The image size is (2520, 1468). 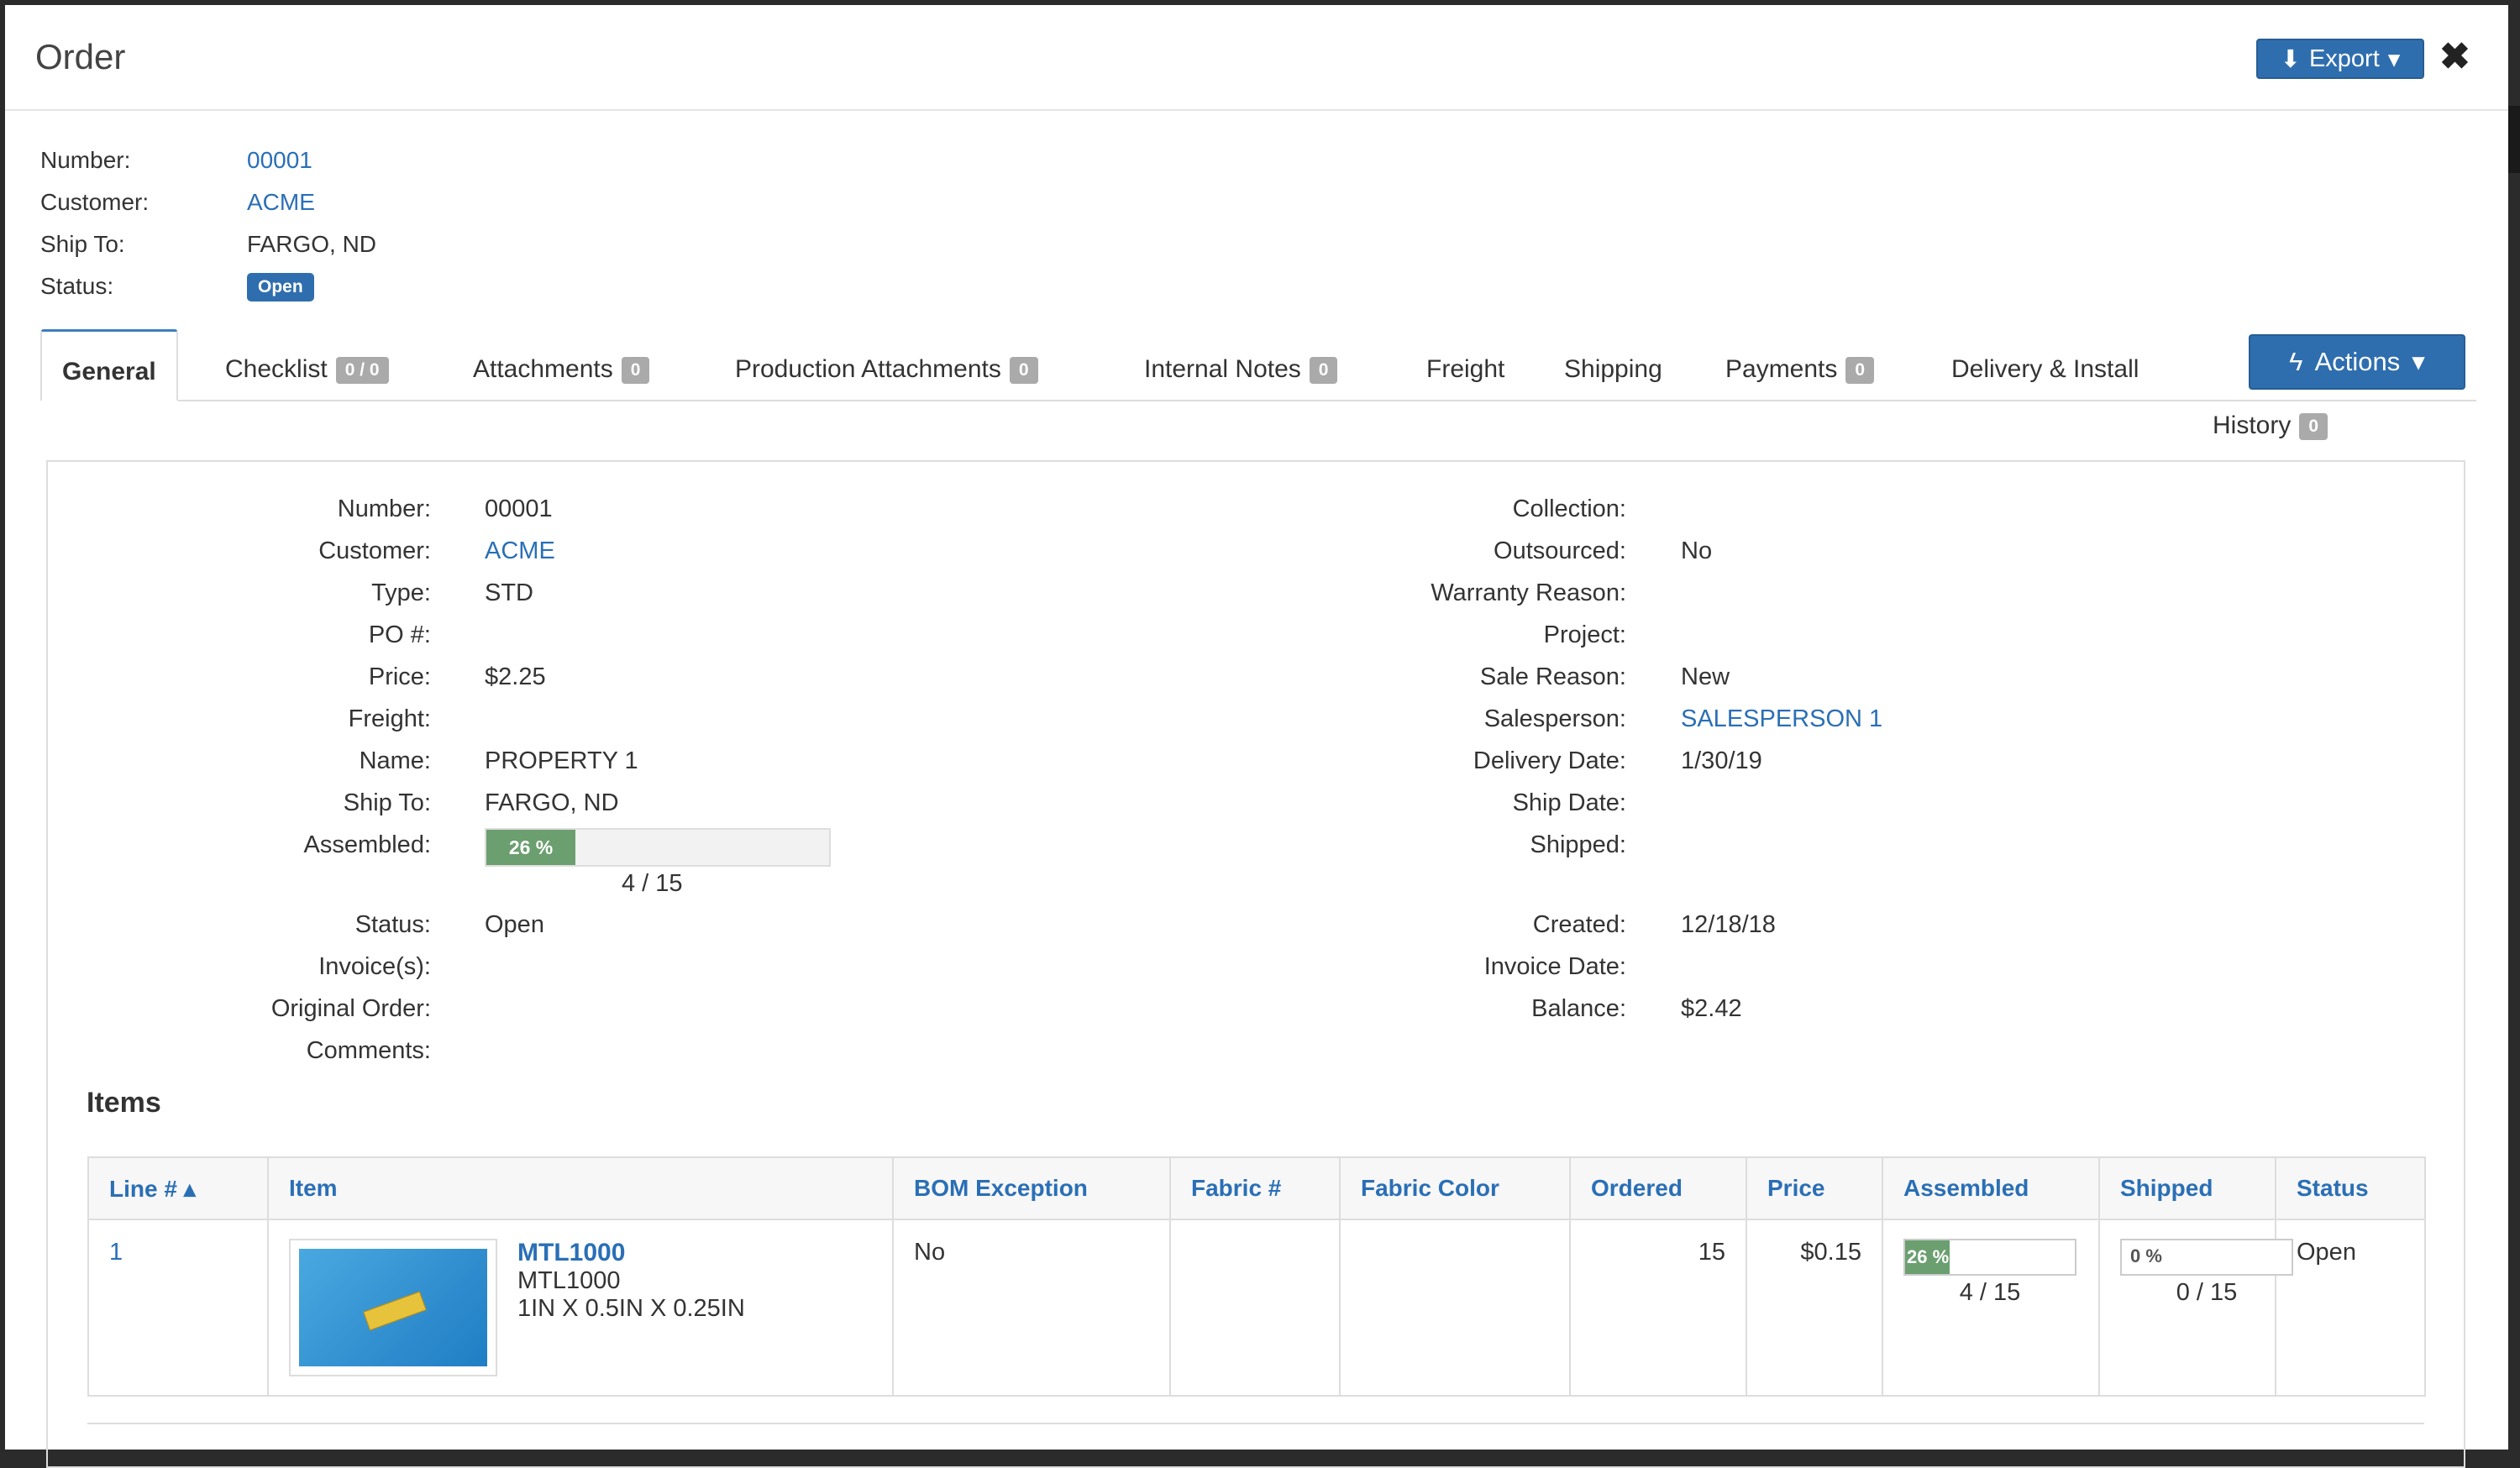 I want to click on summary-status-label: Status:, so click(x=77, y=286).